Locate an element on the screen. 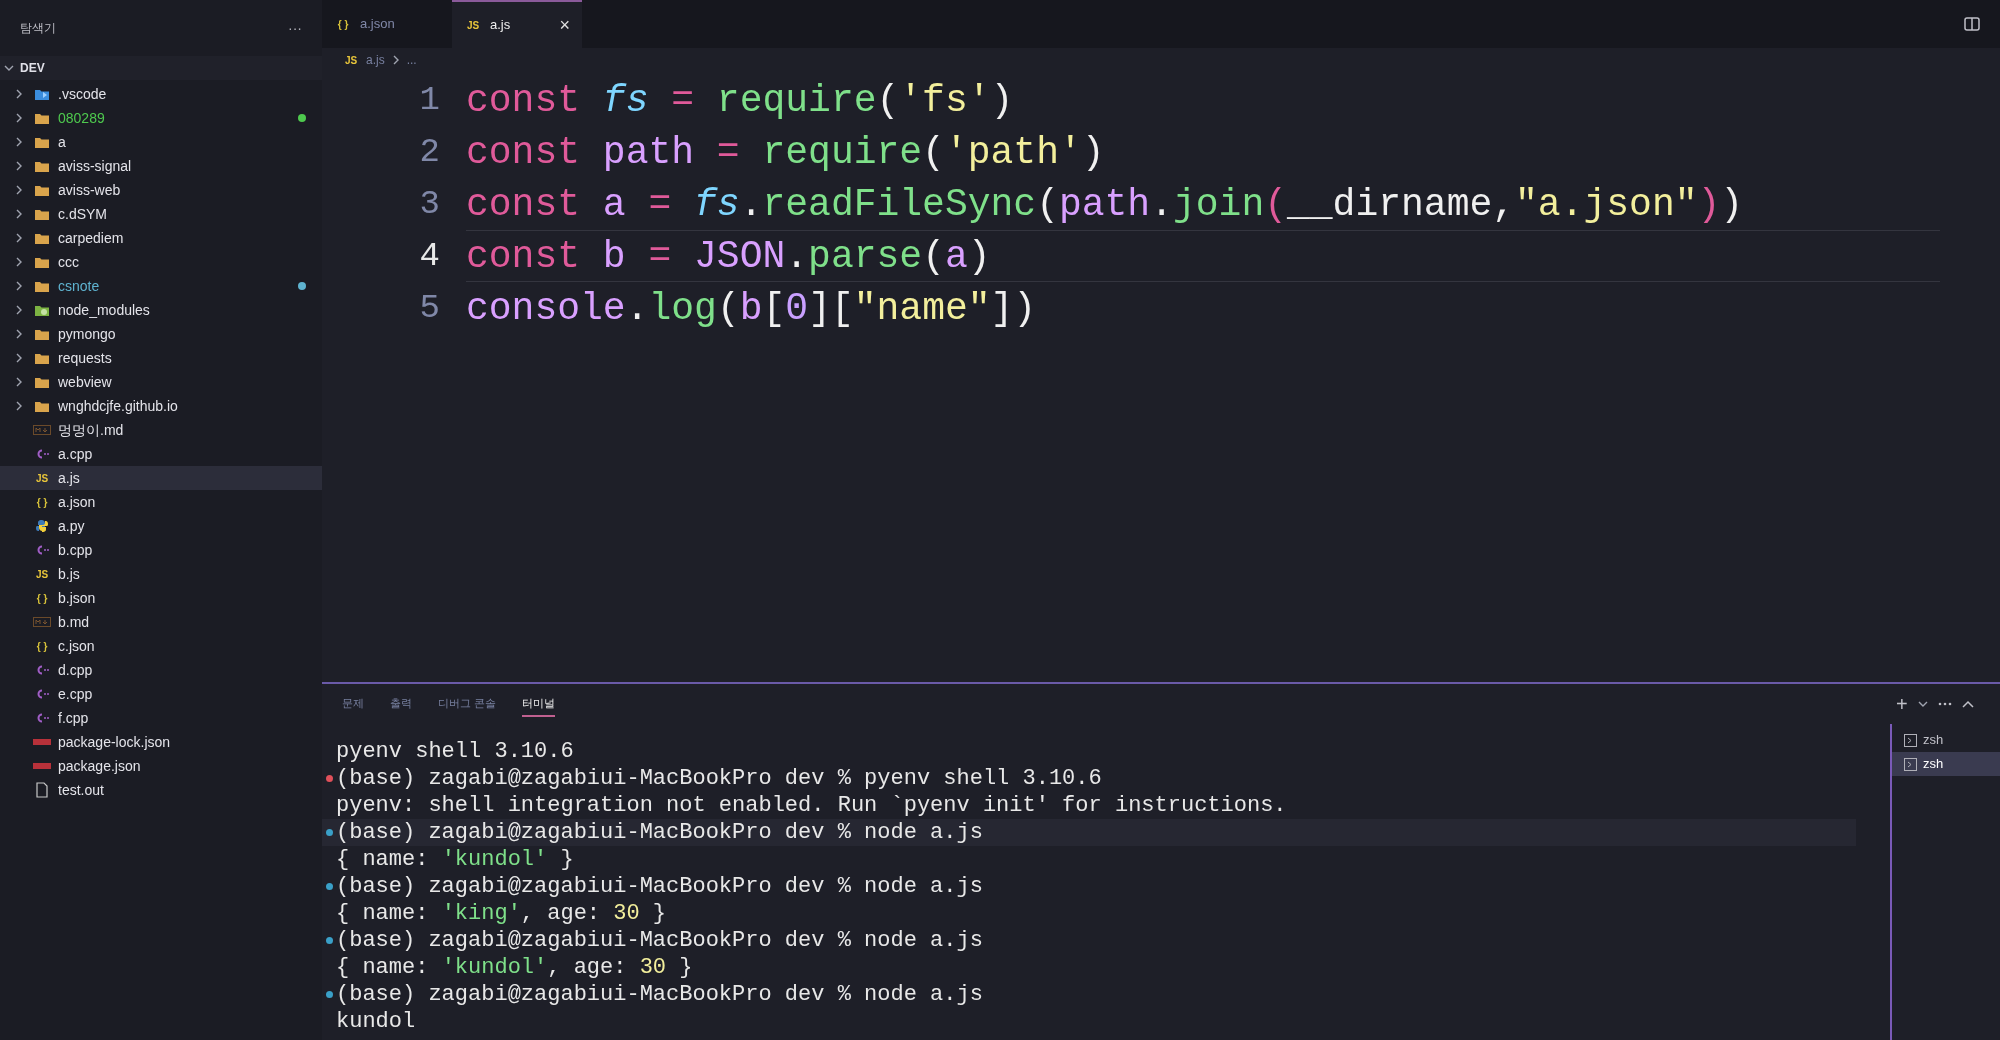 The image size is (2000, 1040). root-folder-header: DEV is located at coordinates (161, 68).